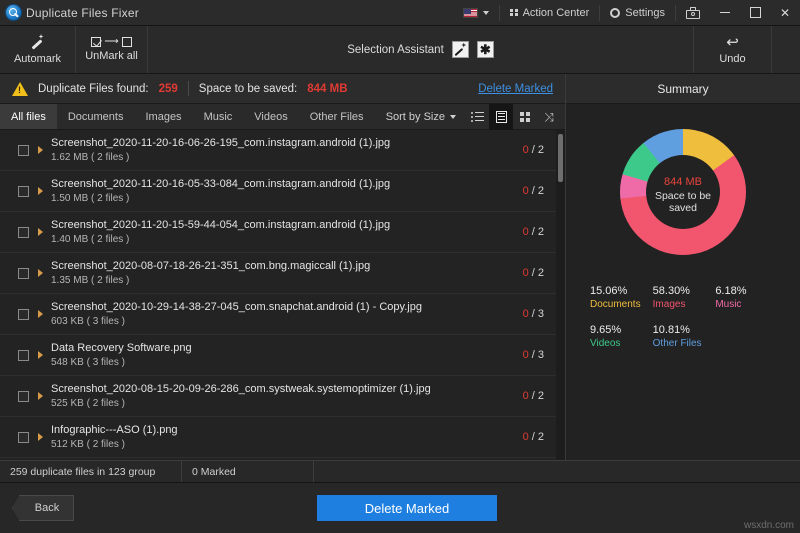 This screenshot has height=533, width=800. I want to click on legend-percent: 6.18%, so click(731, 291).